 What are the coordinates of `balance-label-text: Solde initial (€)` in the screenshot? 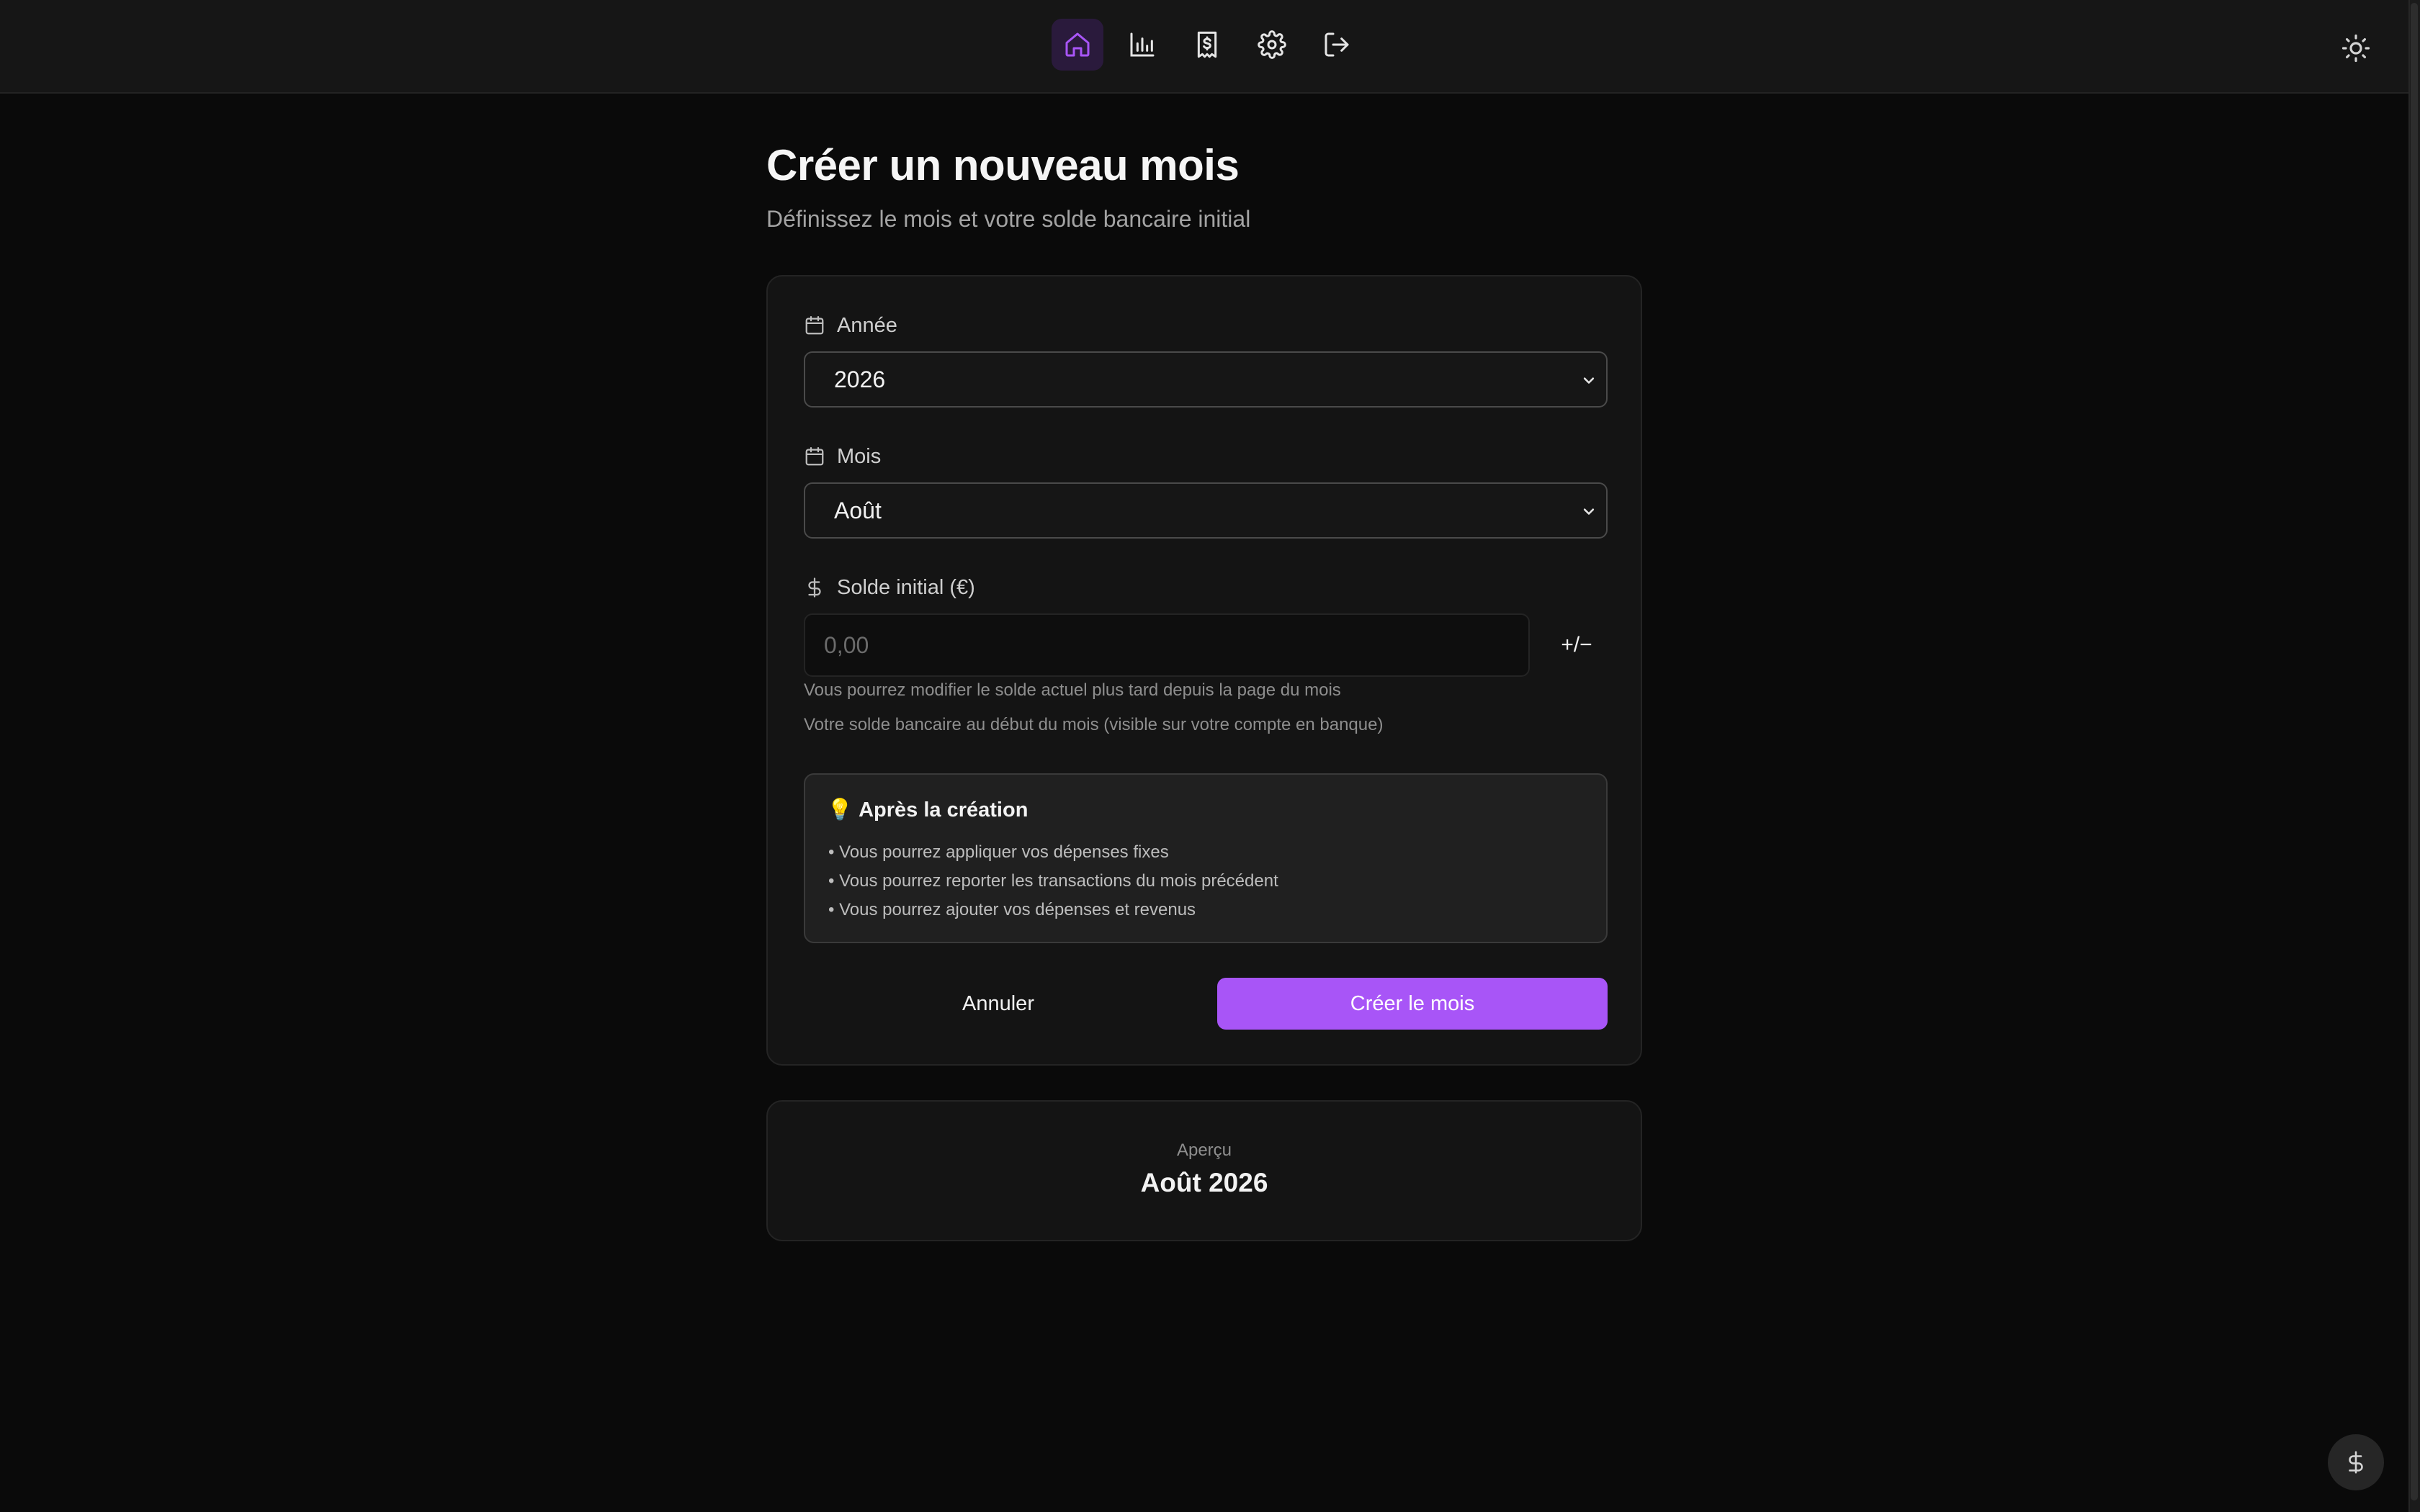 It's located at (906, 587).